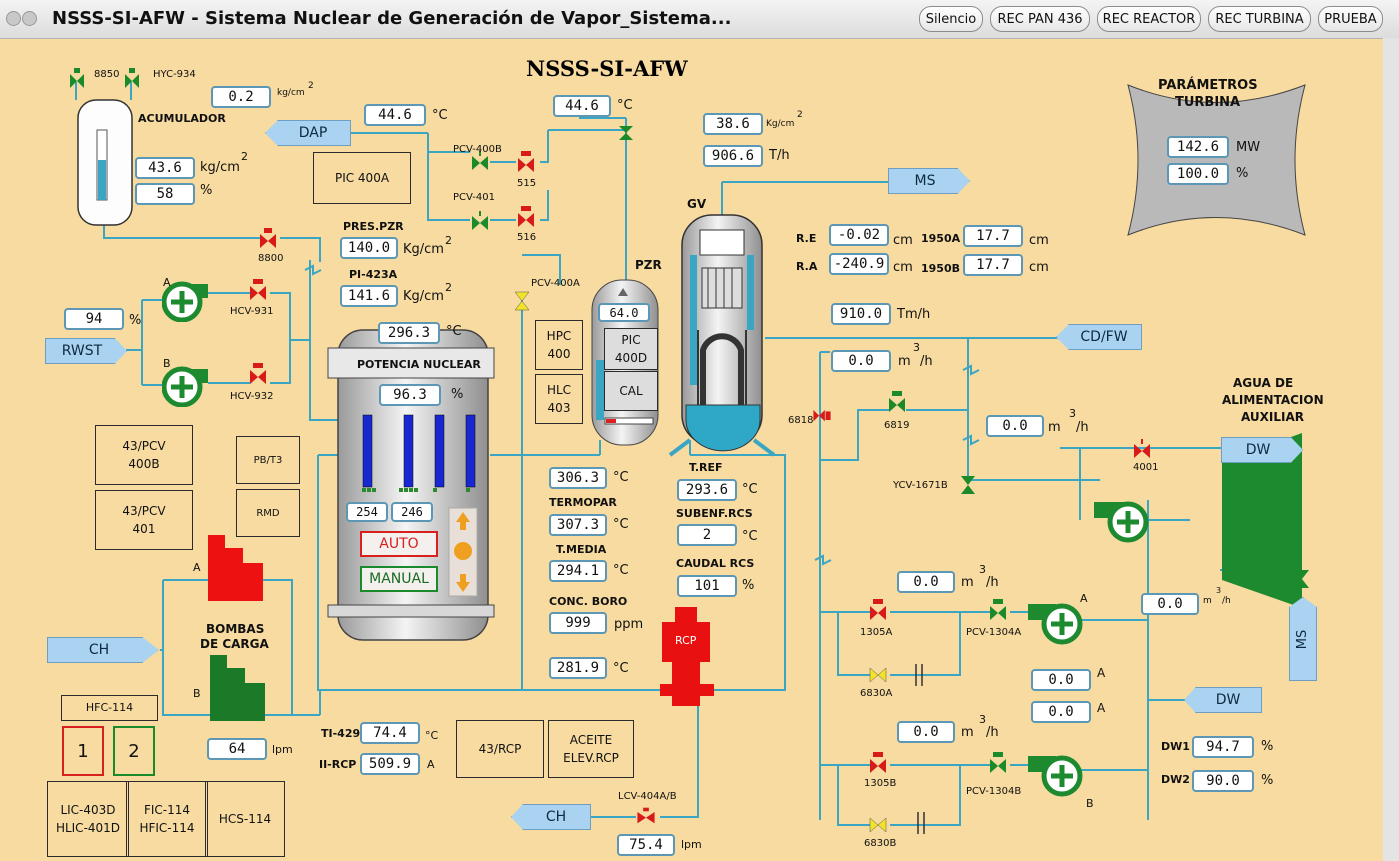 The height and width of the screenshot is (861, 1399). Describe the element at coordinates (252, 311) in the screenshot. I see `hcv-931-label: HCV-931` at that location.